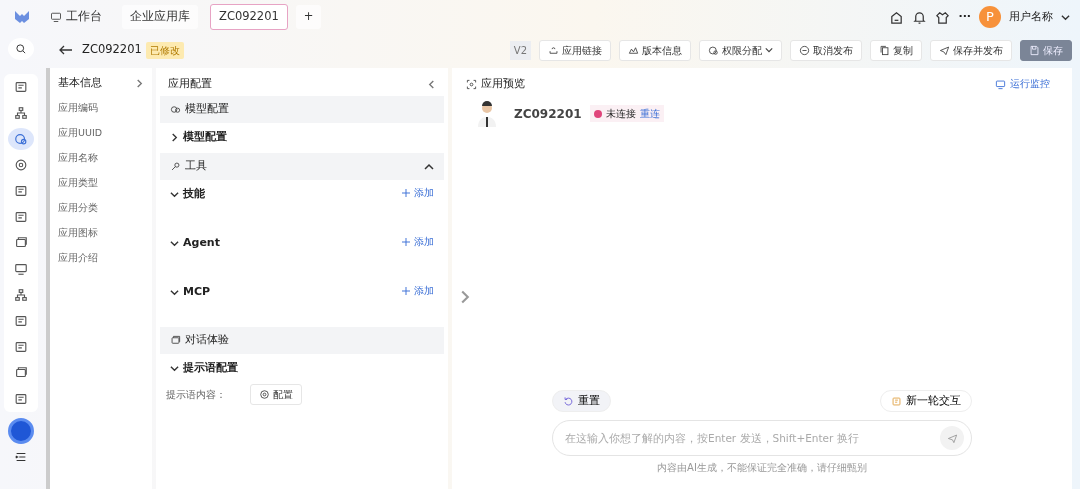  Describe the element at coordinates (196, 395) in the screenshot. I see `field-label: 提示语内容：` at that location.